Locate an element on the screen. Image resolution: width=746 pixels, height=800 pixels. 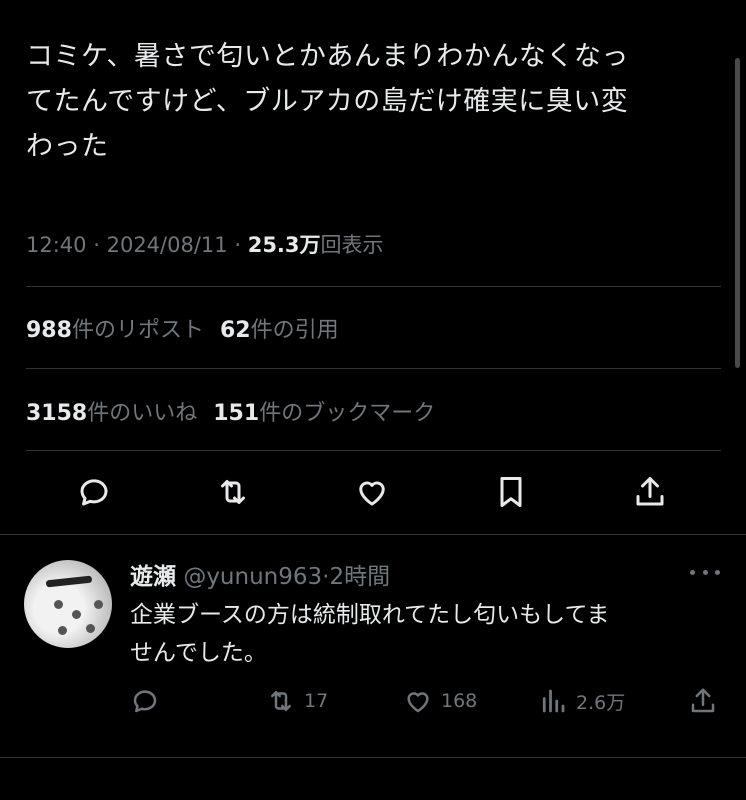
scrollbar is located at coordinates (737, 213).